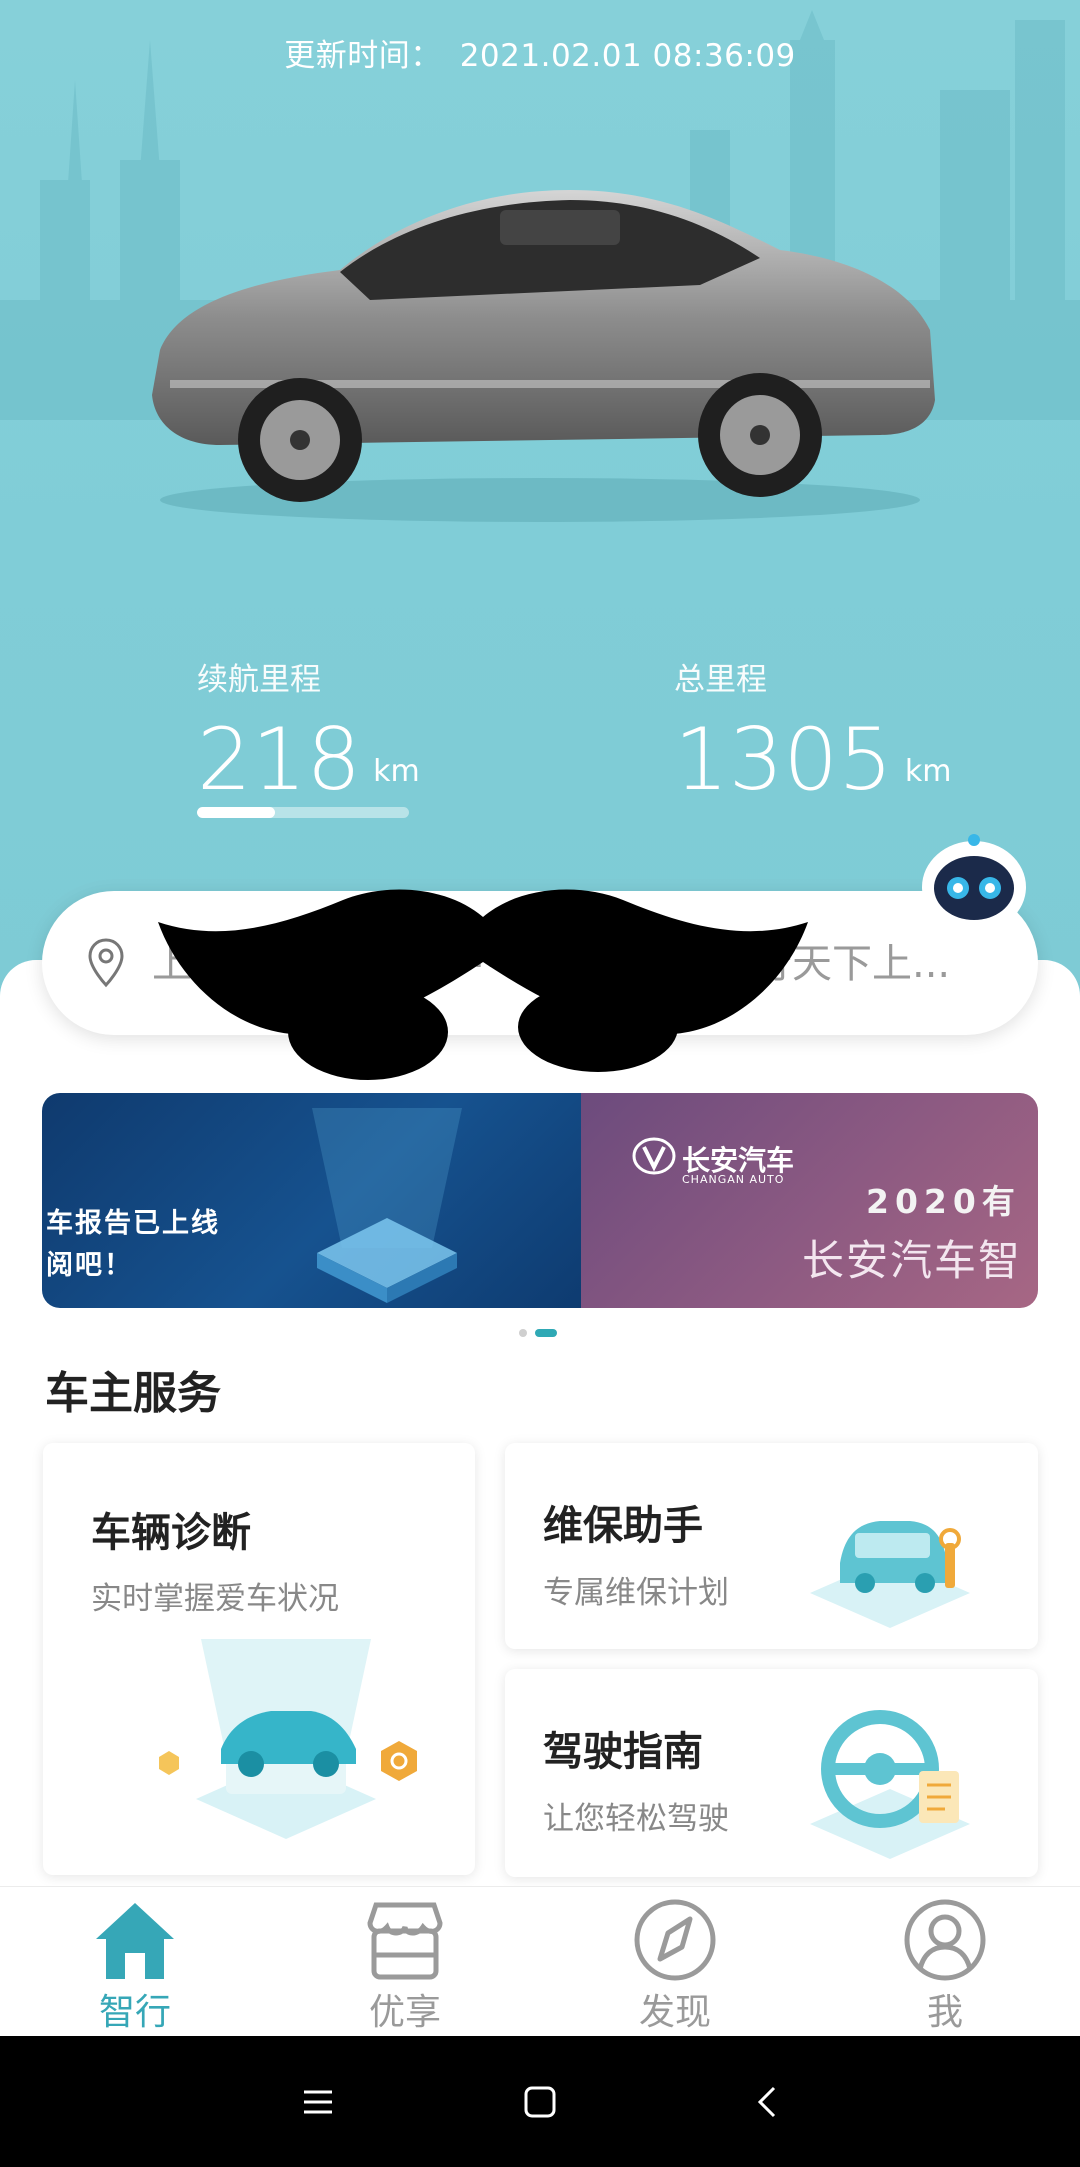 The image size is (1080, 2167). Describe the element at coordinates (928, 771) in the screenshot. I see `total-mileage-unit: km` at that location.